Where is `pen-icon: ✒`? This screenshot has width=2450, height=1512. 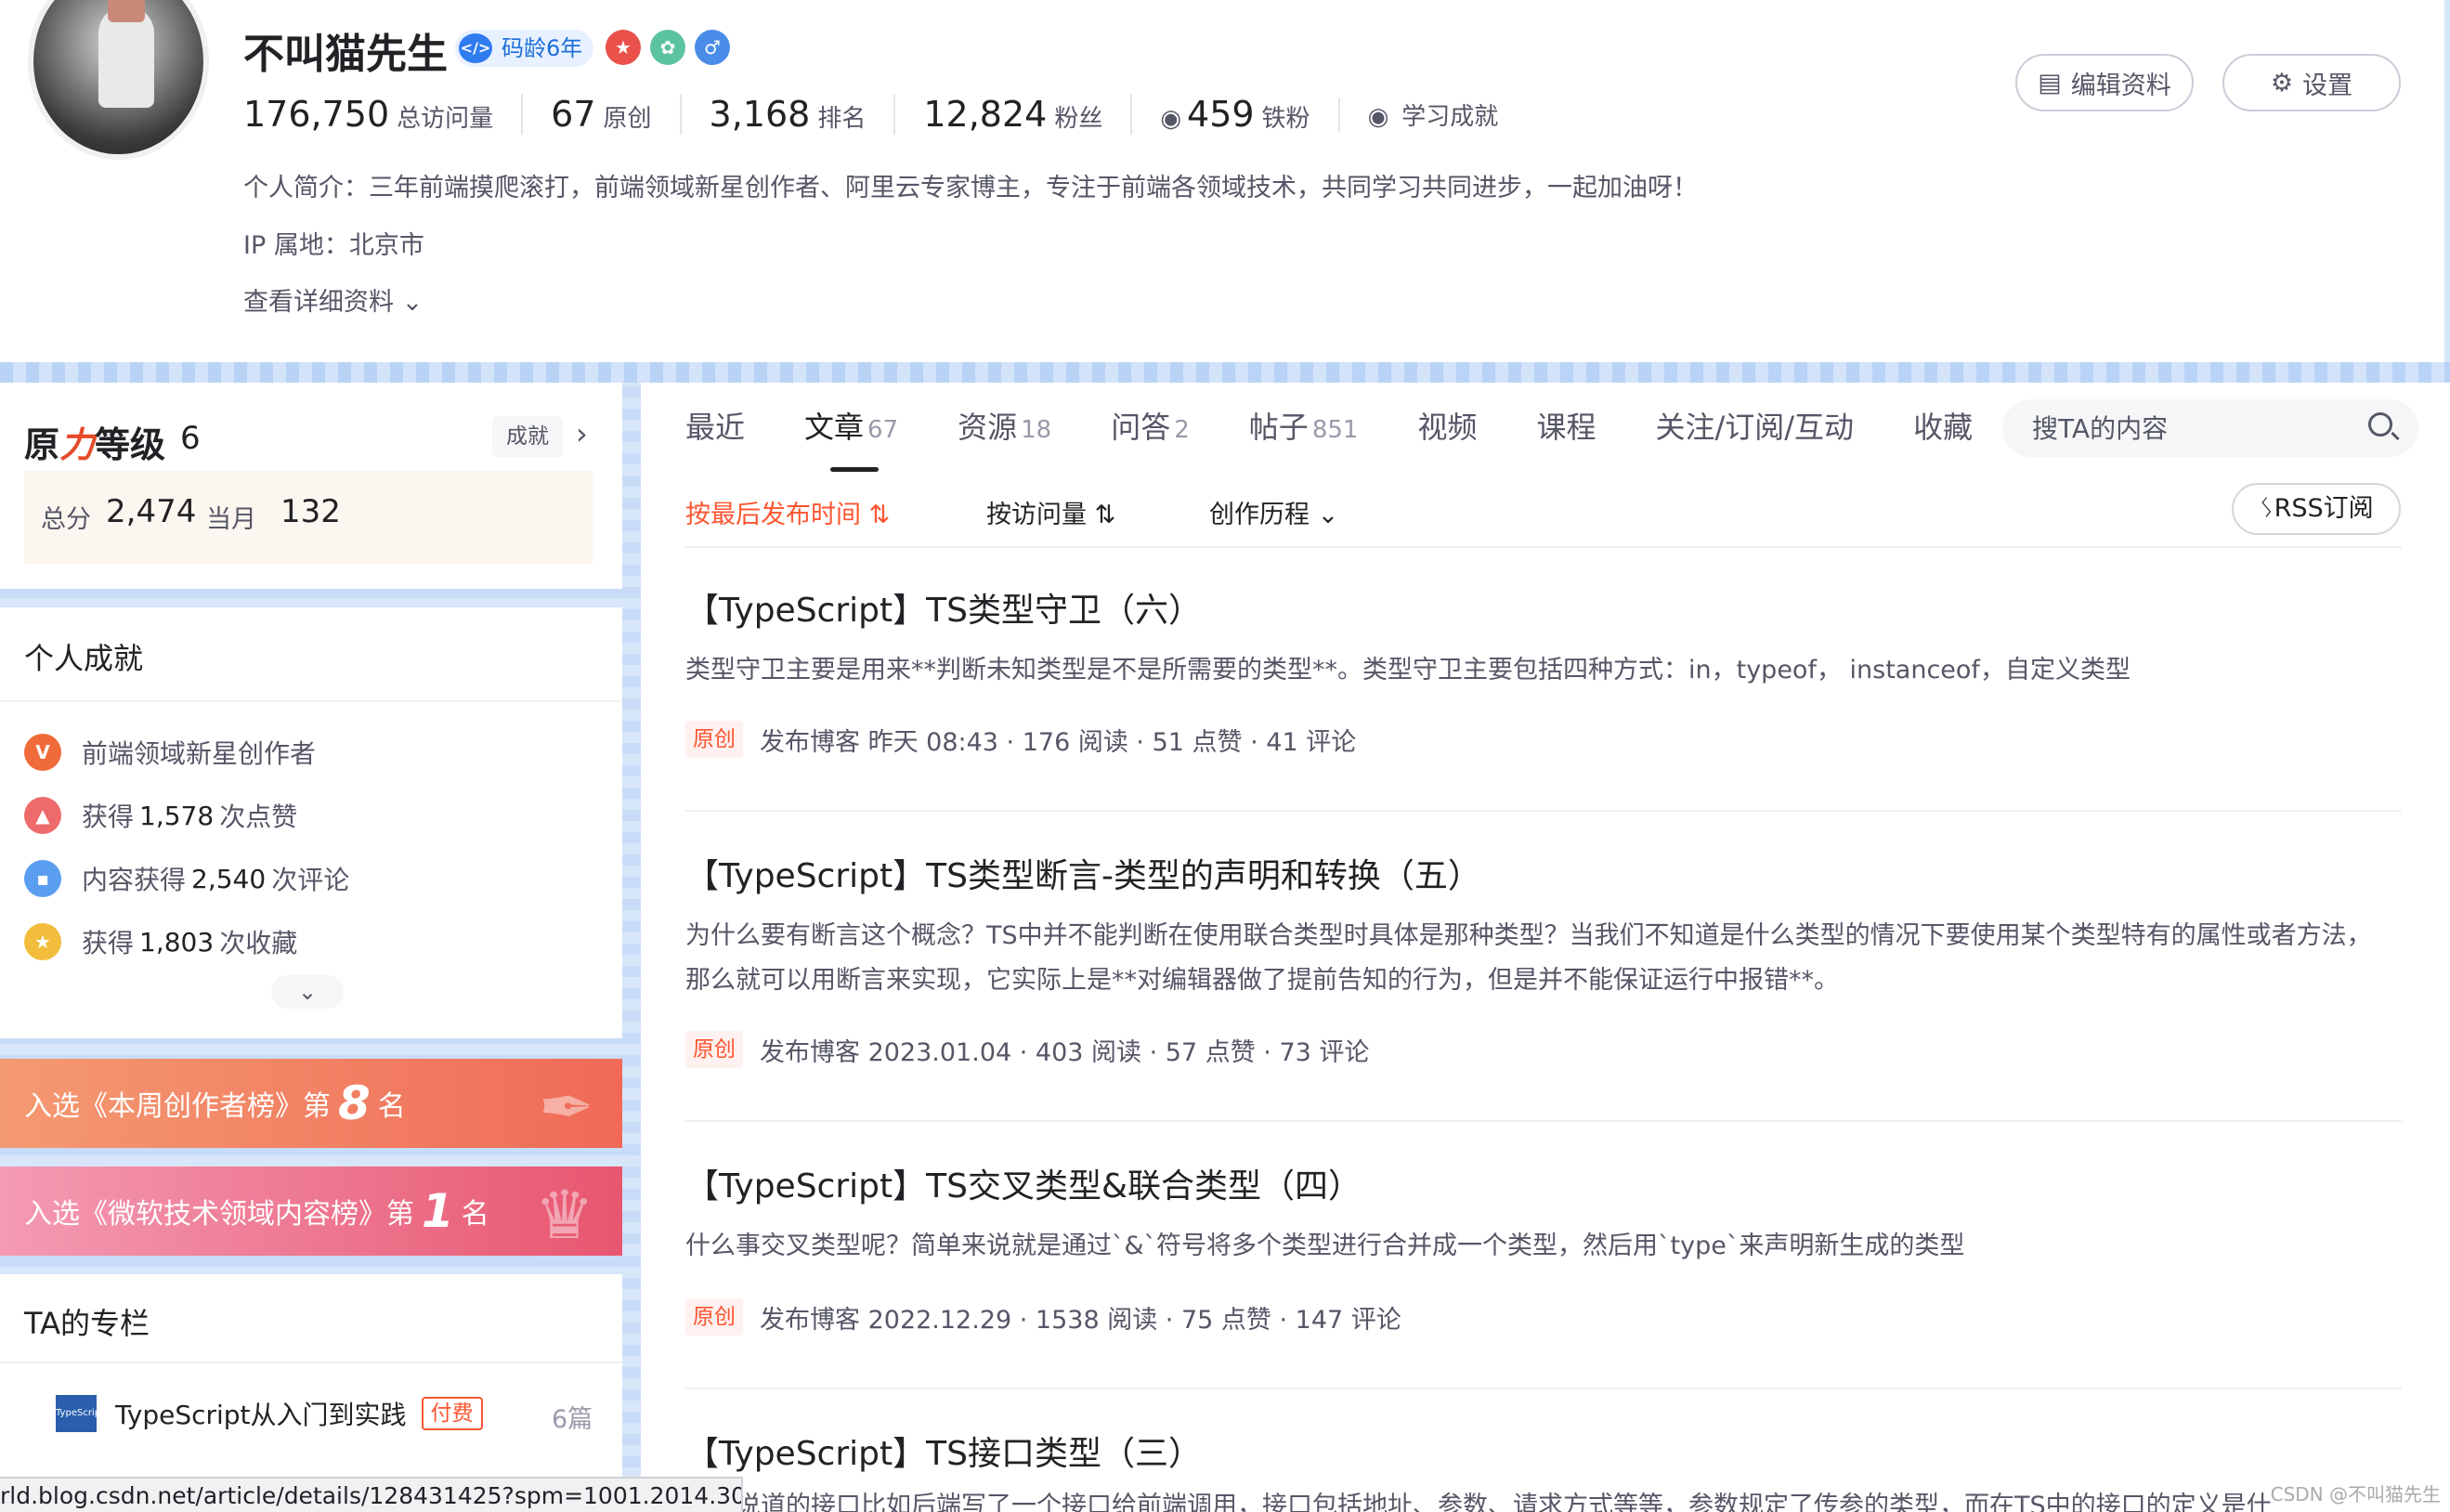 pen-icon: ✒ is located at coordinates (566, 1107).